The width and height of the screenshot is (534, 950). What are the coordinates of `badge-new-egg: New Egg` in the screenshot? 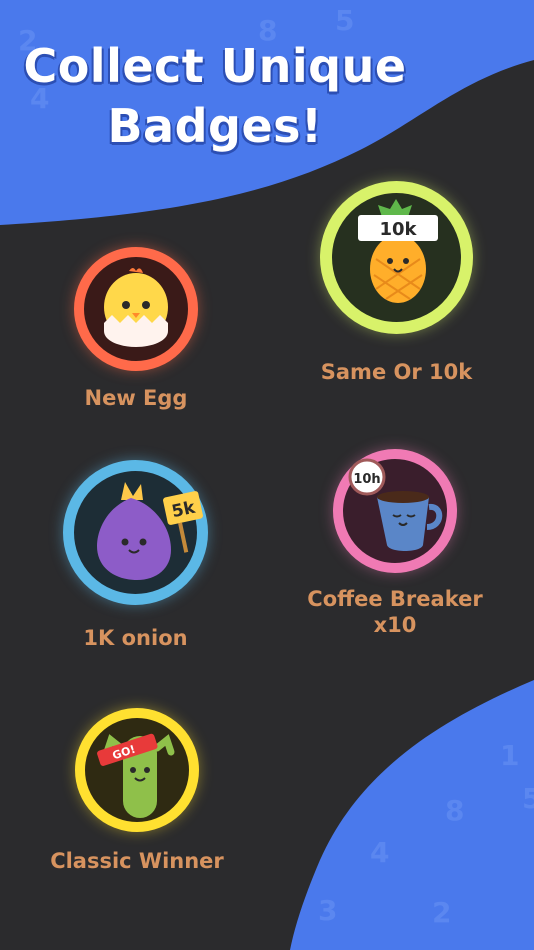 It's located at (136, 328).